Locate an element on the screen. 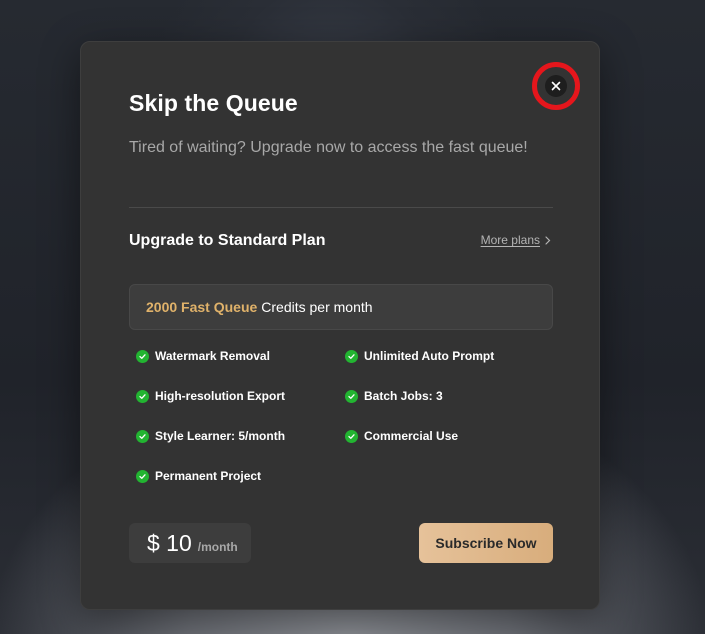  close-highlight-ring is located at coordinates (556, 86).